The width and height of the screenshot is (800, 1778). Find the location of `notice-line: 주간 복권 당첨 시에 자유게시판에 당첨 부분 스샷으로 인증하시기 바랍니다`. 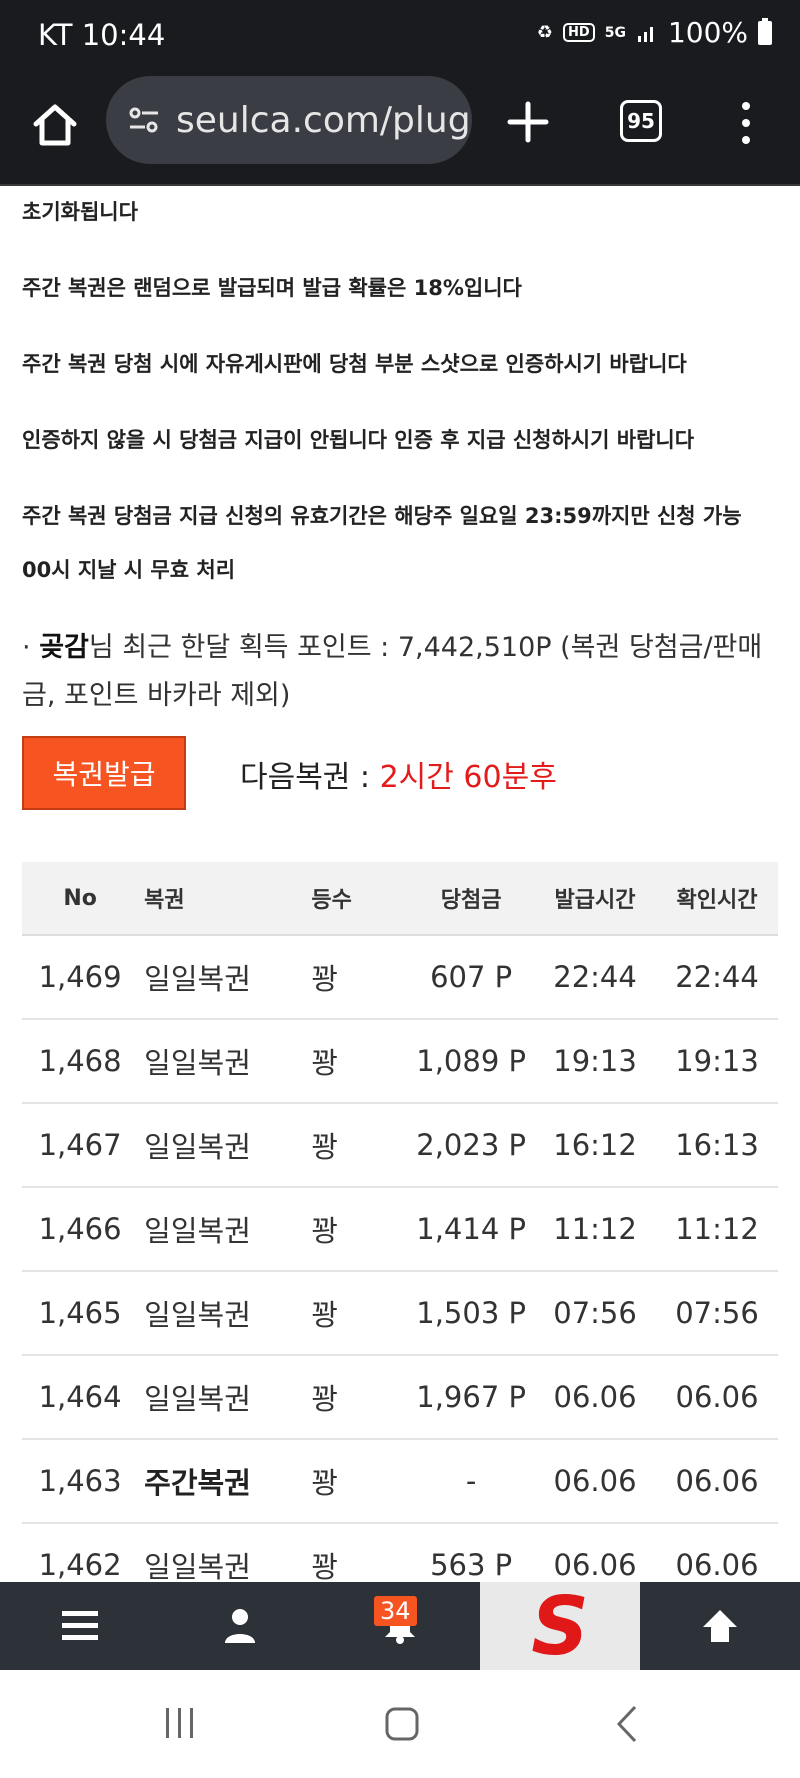

notice-line: 주간 복권 당첨 시에 자유게시판에 당첨 부분 스샷으로 인증하시기 바랍니다 is located at coordinates (354, 364).